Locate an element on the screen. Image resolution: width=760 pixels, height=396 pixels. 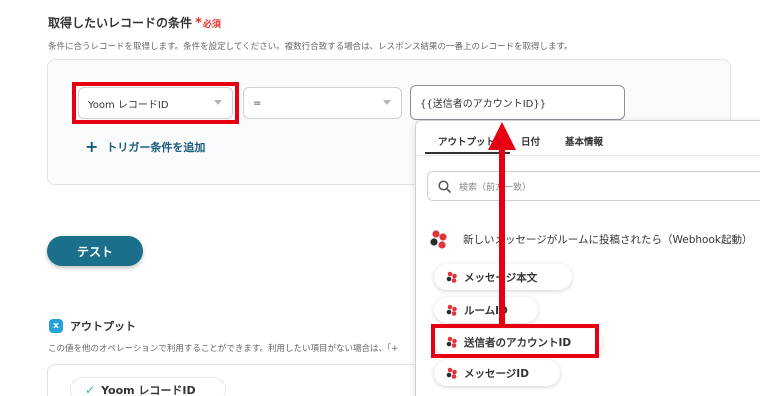
tab-date: 日付 is located at coordinates (530, 141).